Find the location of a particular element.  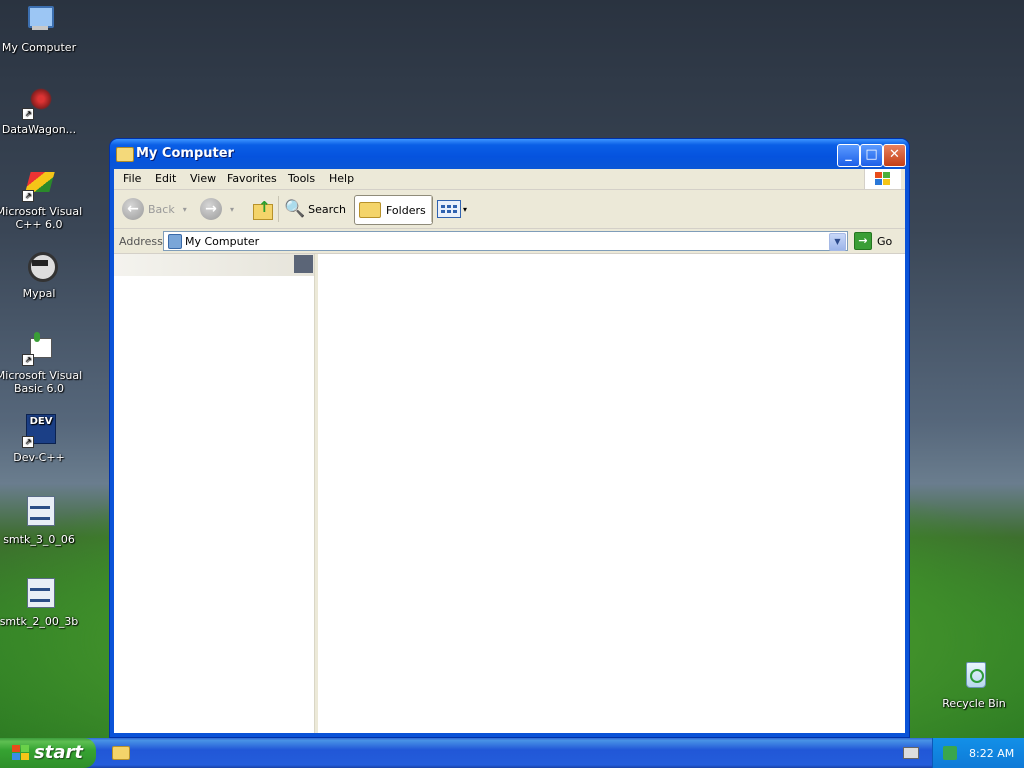

system-tray: 8:22 AM is located at coordinates (978, 753).